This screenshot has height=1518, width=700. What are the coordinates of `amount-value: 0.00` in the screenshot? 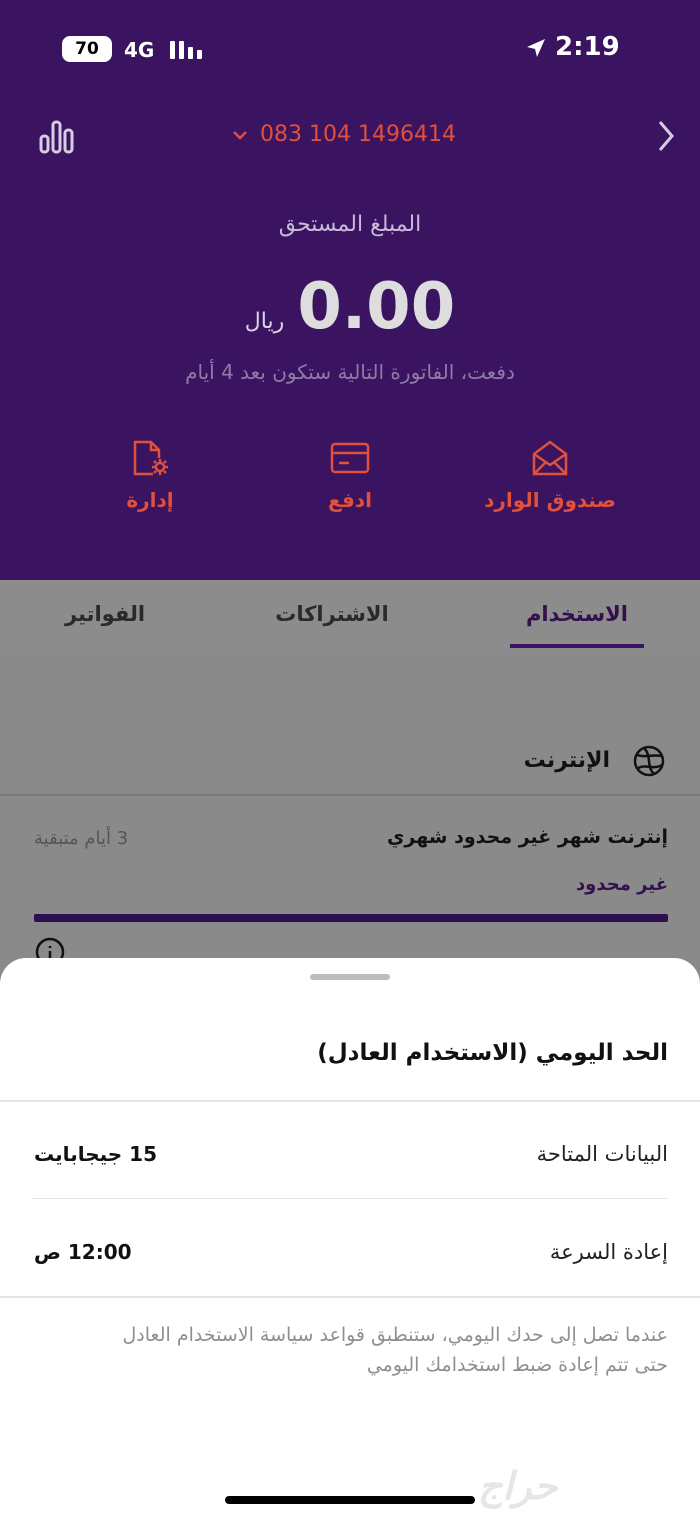 It's located at (376, 307).